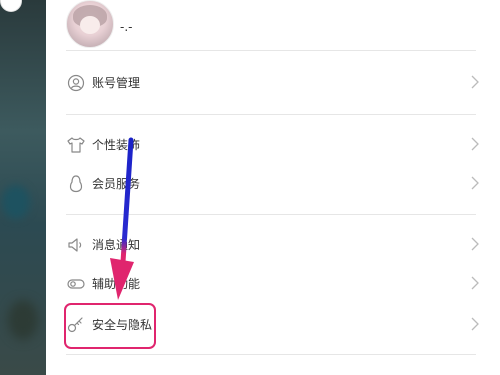 Image resolution: width=500 pixels, height=375 pixels. I want to click on arrow-head, so click(122, 279).